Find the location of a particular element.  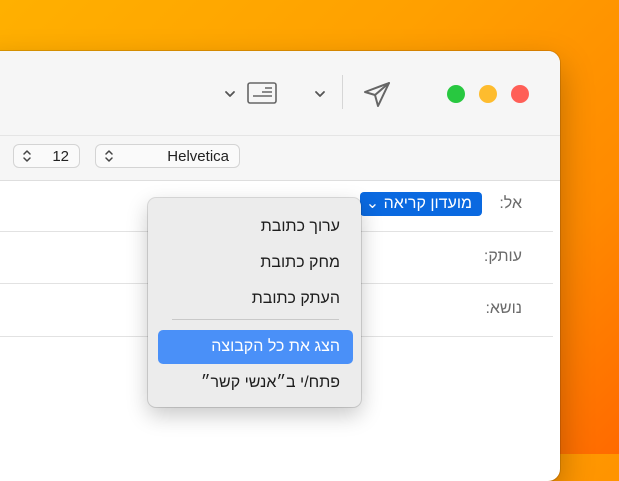

to-label: אל: is located at coordinates (510, 203).